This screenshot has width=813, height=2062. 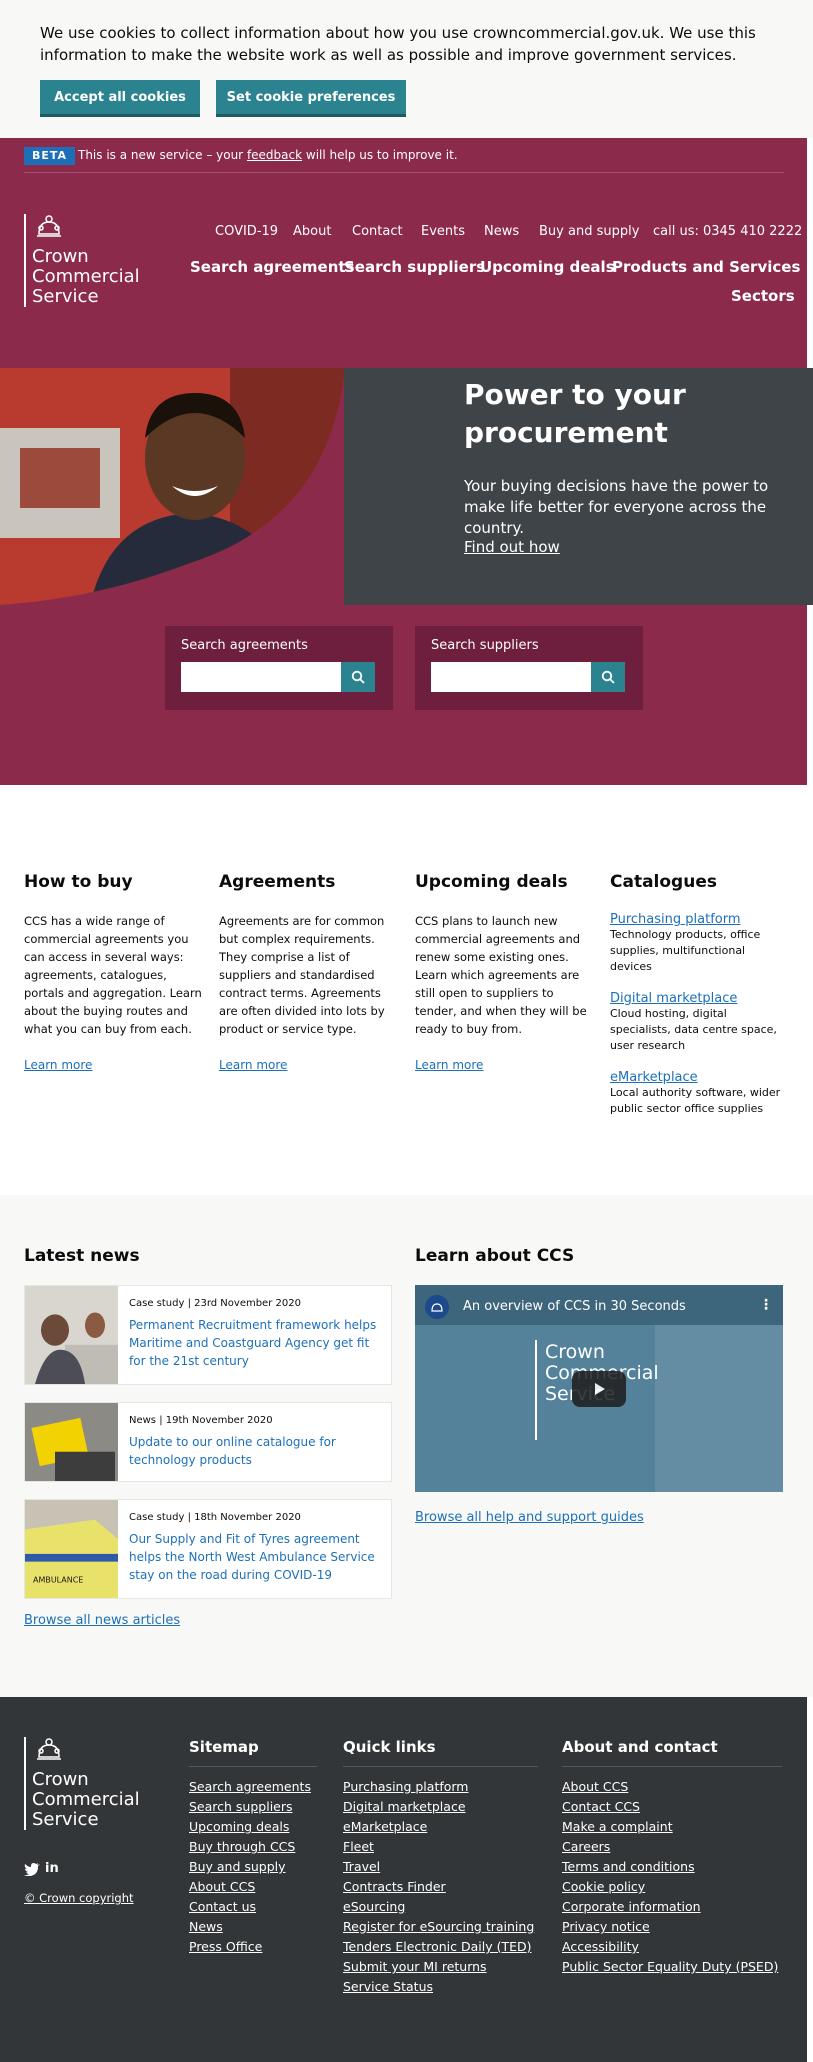 What do you see at coordinates (253, 1867) in the screenshot?
I see `footer-link: Buy and supply` at bounding box center [253, 1867].